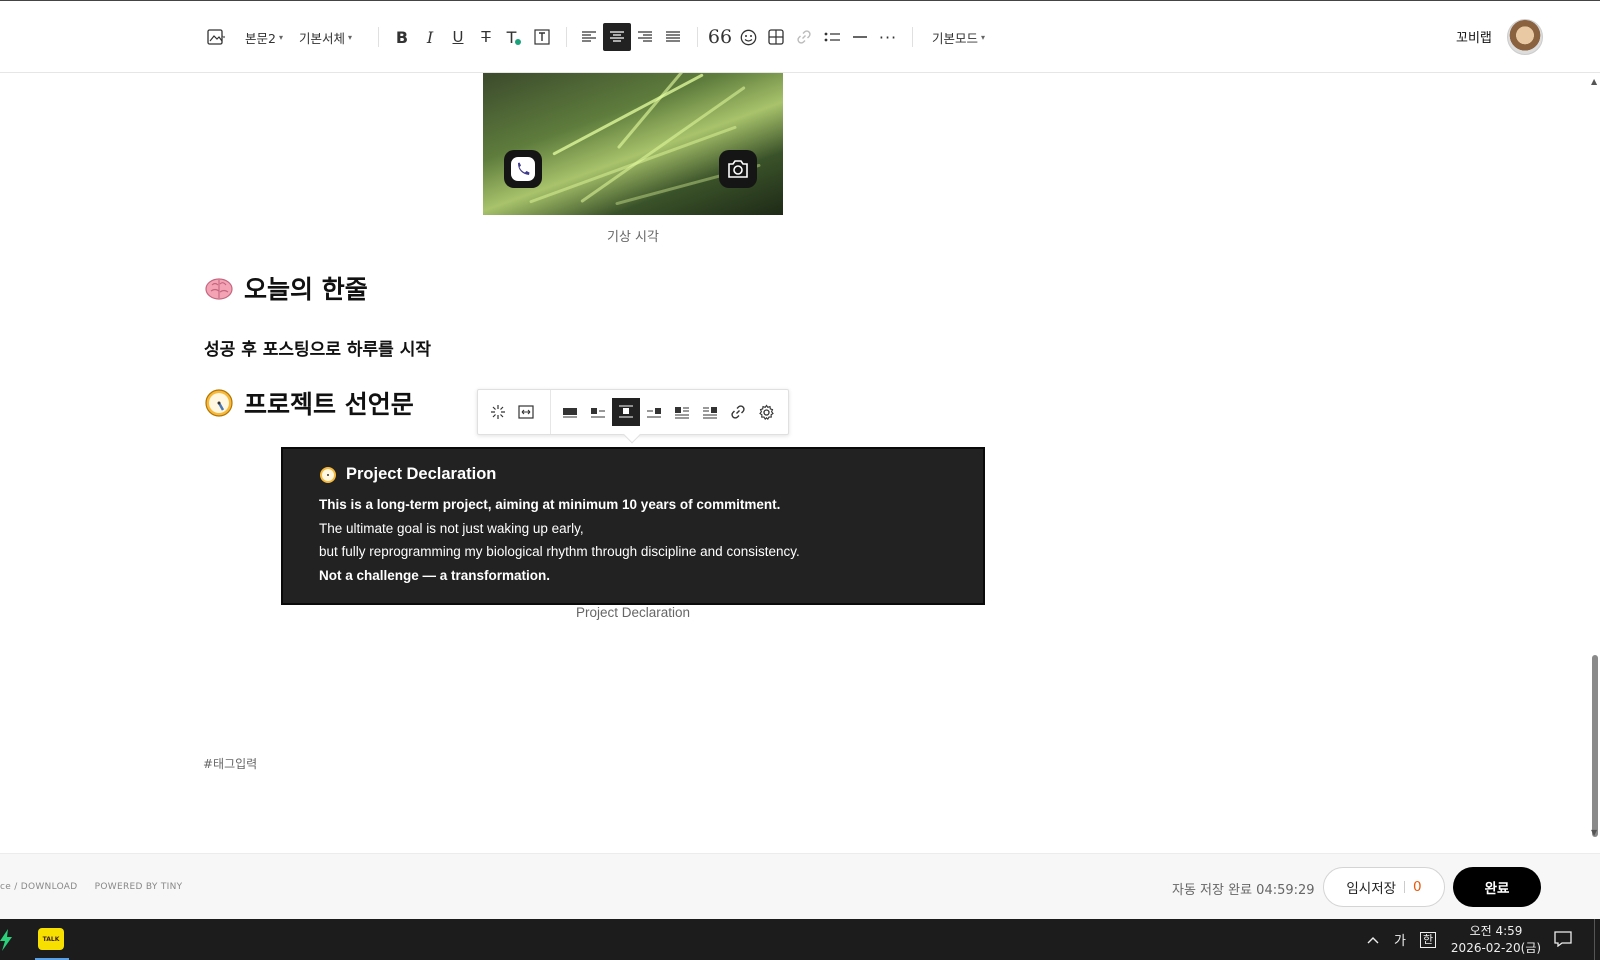  Describe the element at coordinates (860, 37) in the screenshot. I see `horizontal-line-icon` at that location.